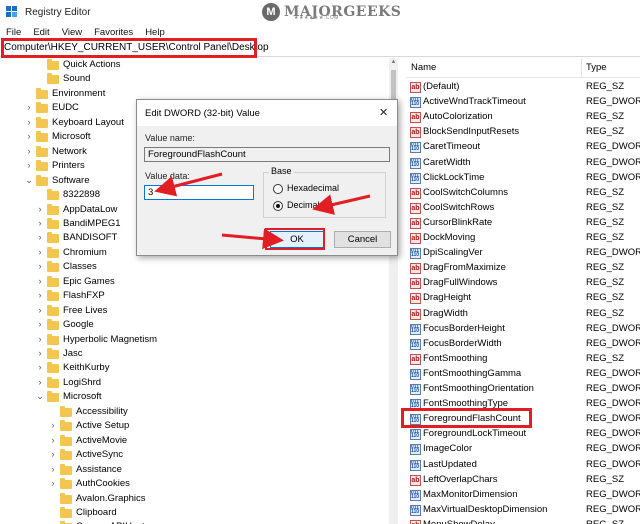 Image resolution: width=640 pixels, height=524 pixels. I want to click on cancel-button: Cancel, so click(362, 239).